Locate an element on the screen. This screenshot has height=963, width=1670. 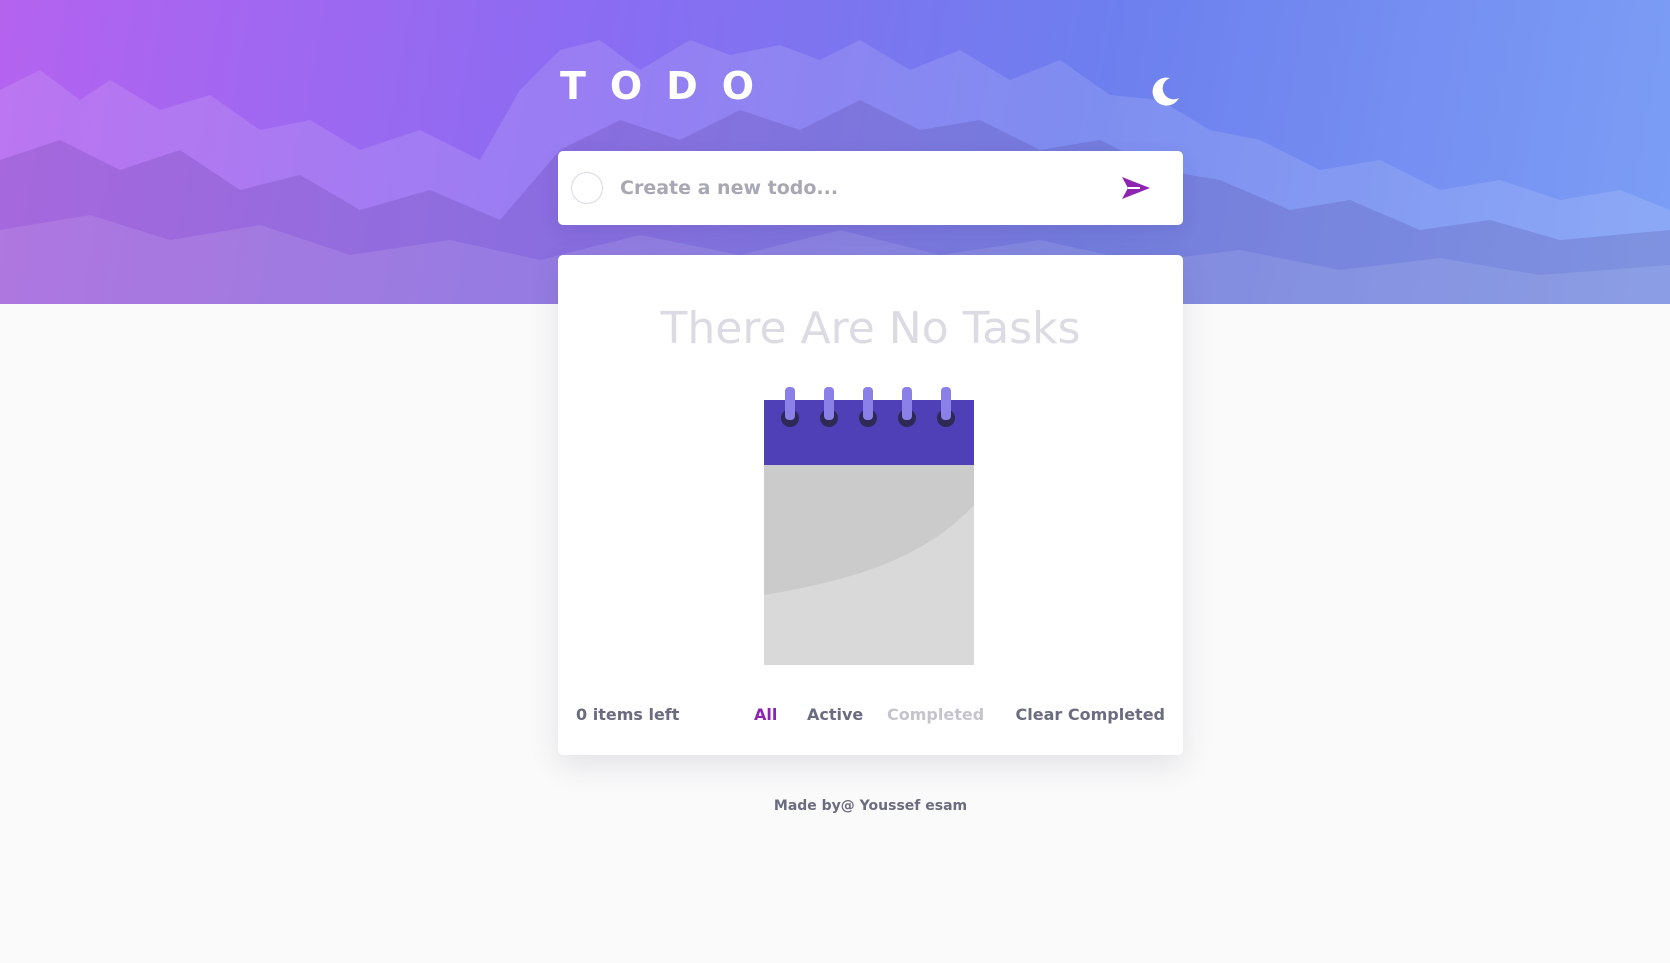
new-todo-input is located at coordinates (855, 188).